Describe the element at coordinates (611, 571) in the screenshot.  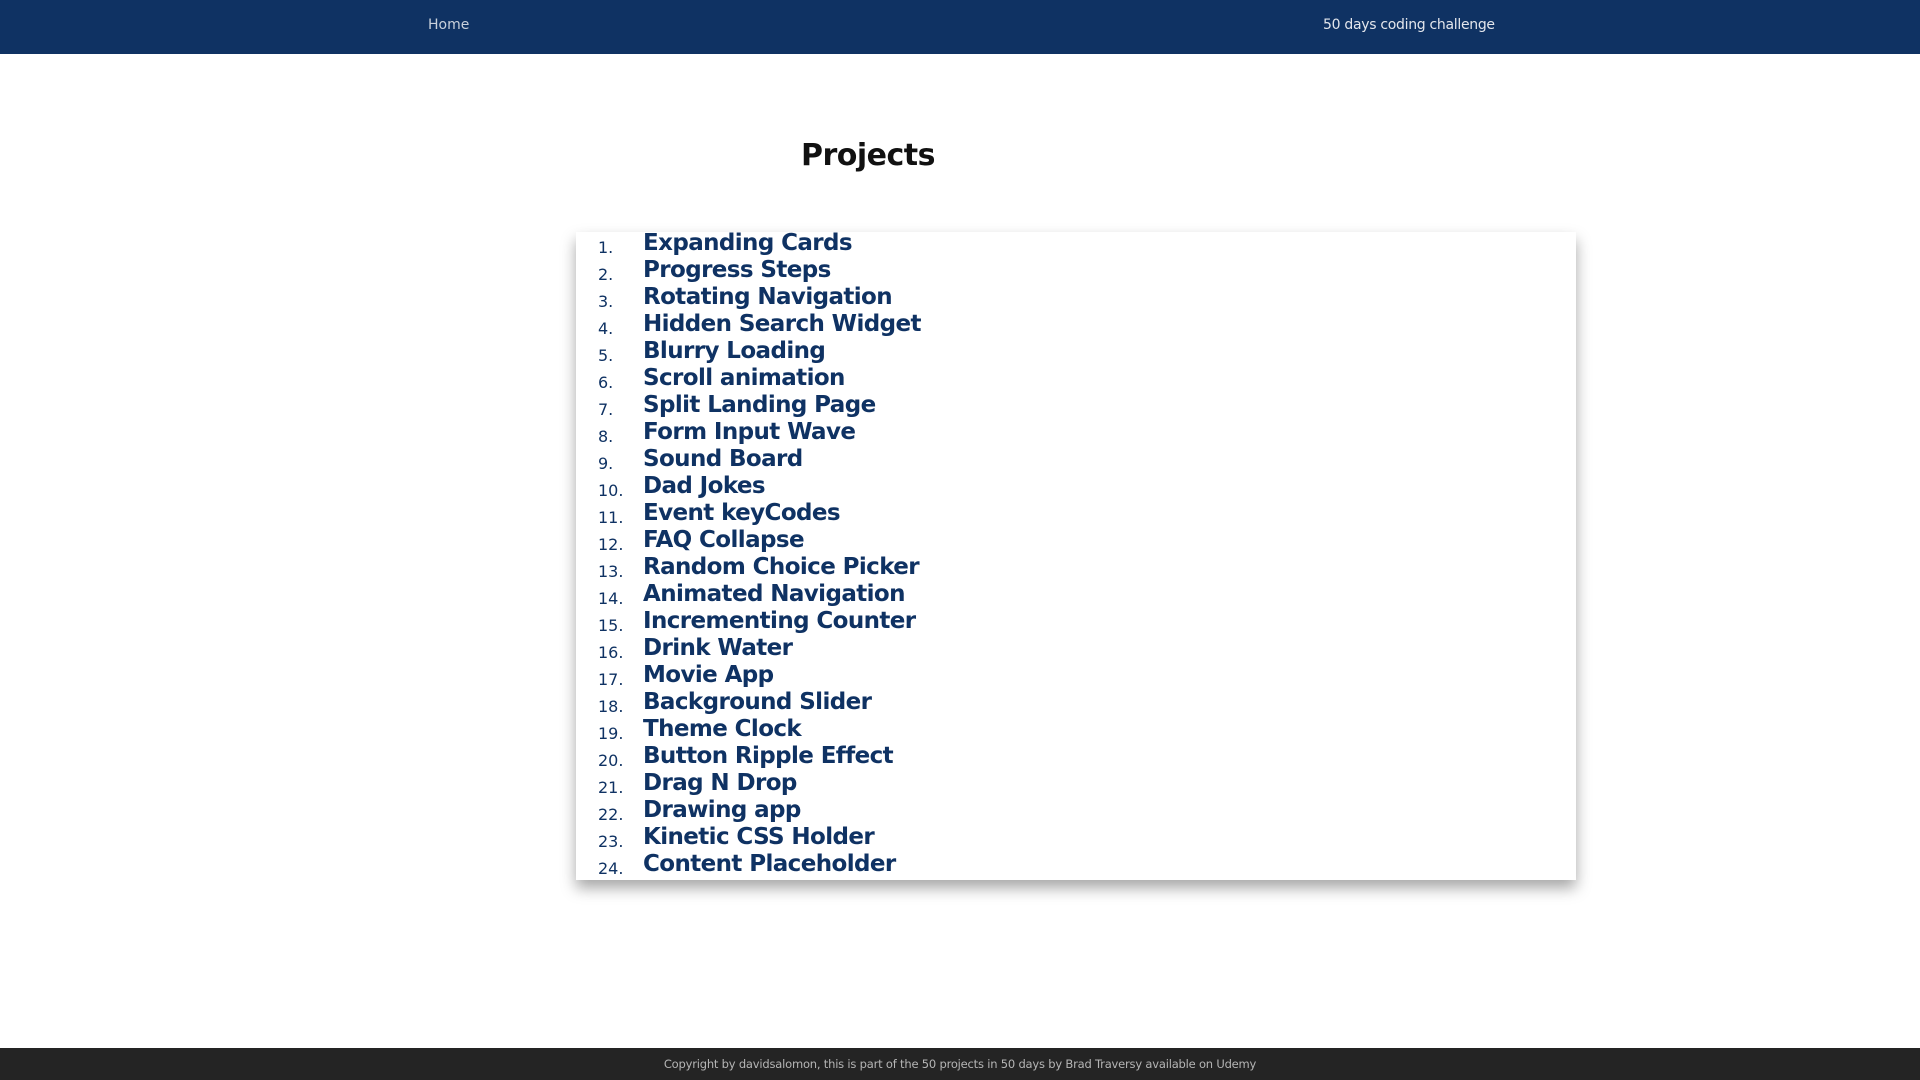
I see `project-number: 13.` at that location.